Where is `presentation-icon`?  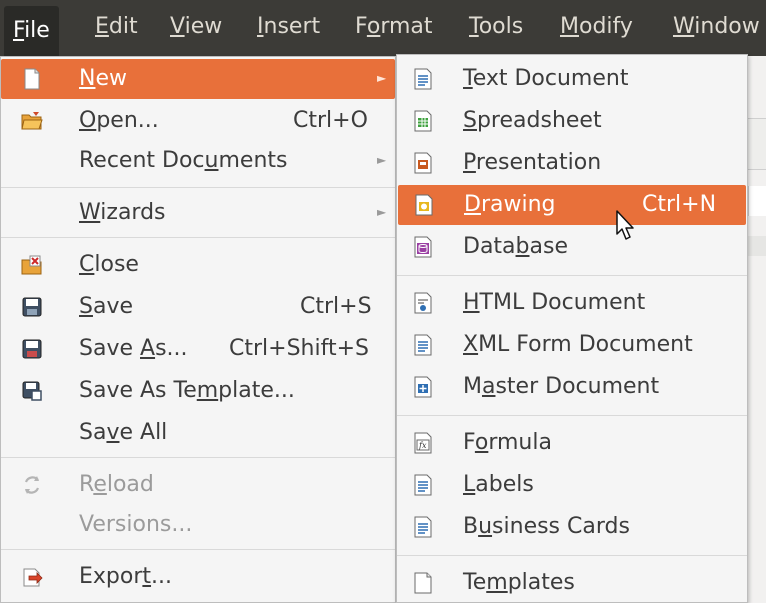
presentation-icon is located at coordinates (423, 163).